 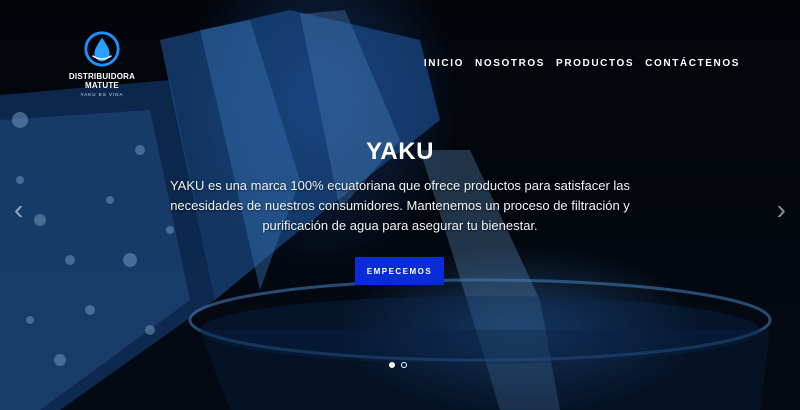 What do you see at coordinates (102, 49) in the screenshot?
I see `water-drop-logo-icon` at bounding box center [102, 49].